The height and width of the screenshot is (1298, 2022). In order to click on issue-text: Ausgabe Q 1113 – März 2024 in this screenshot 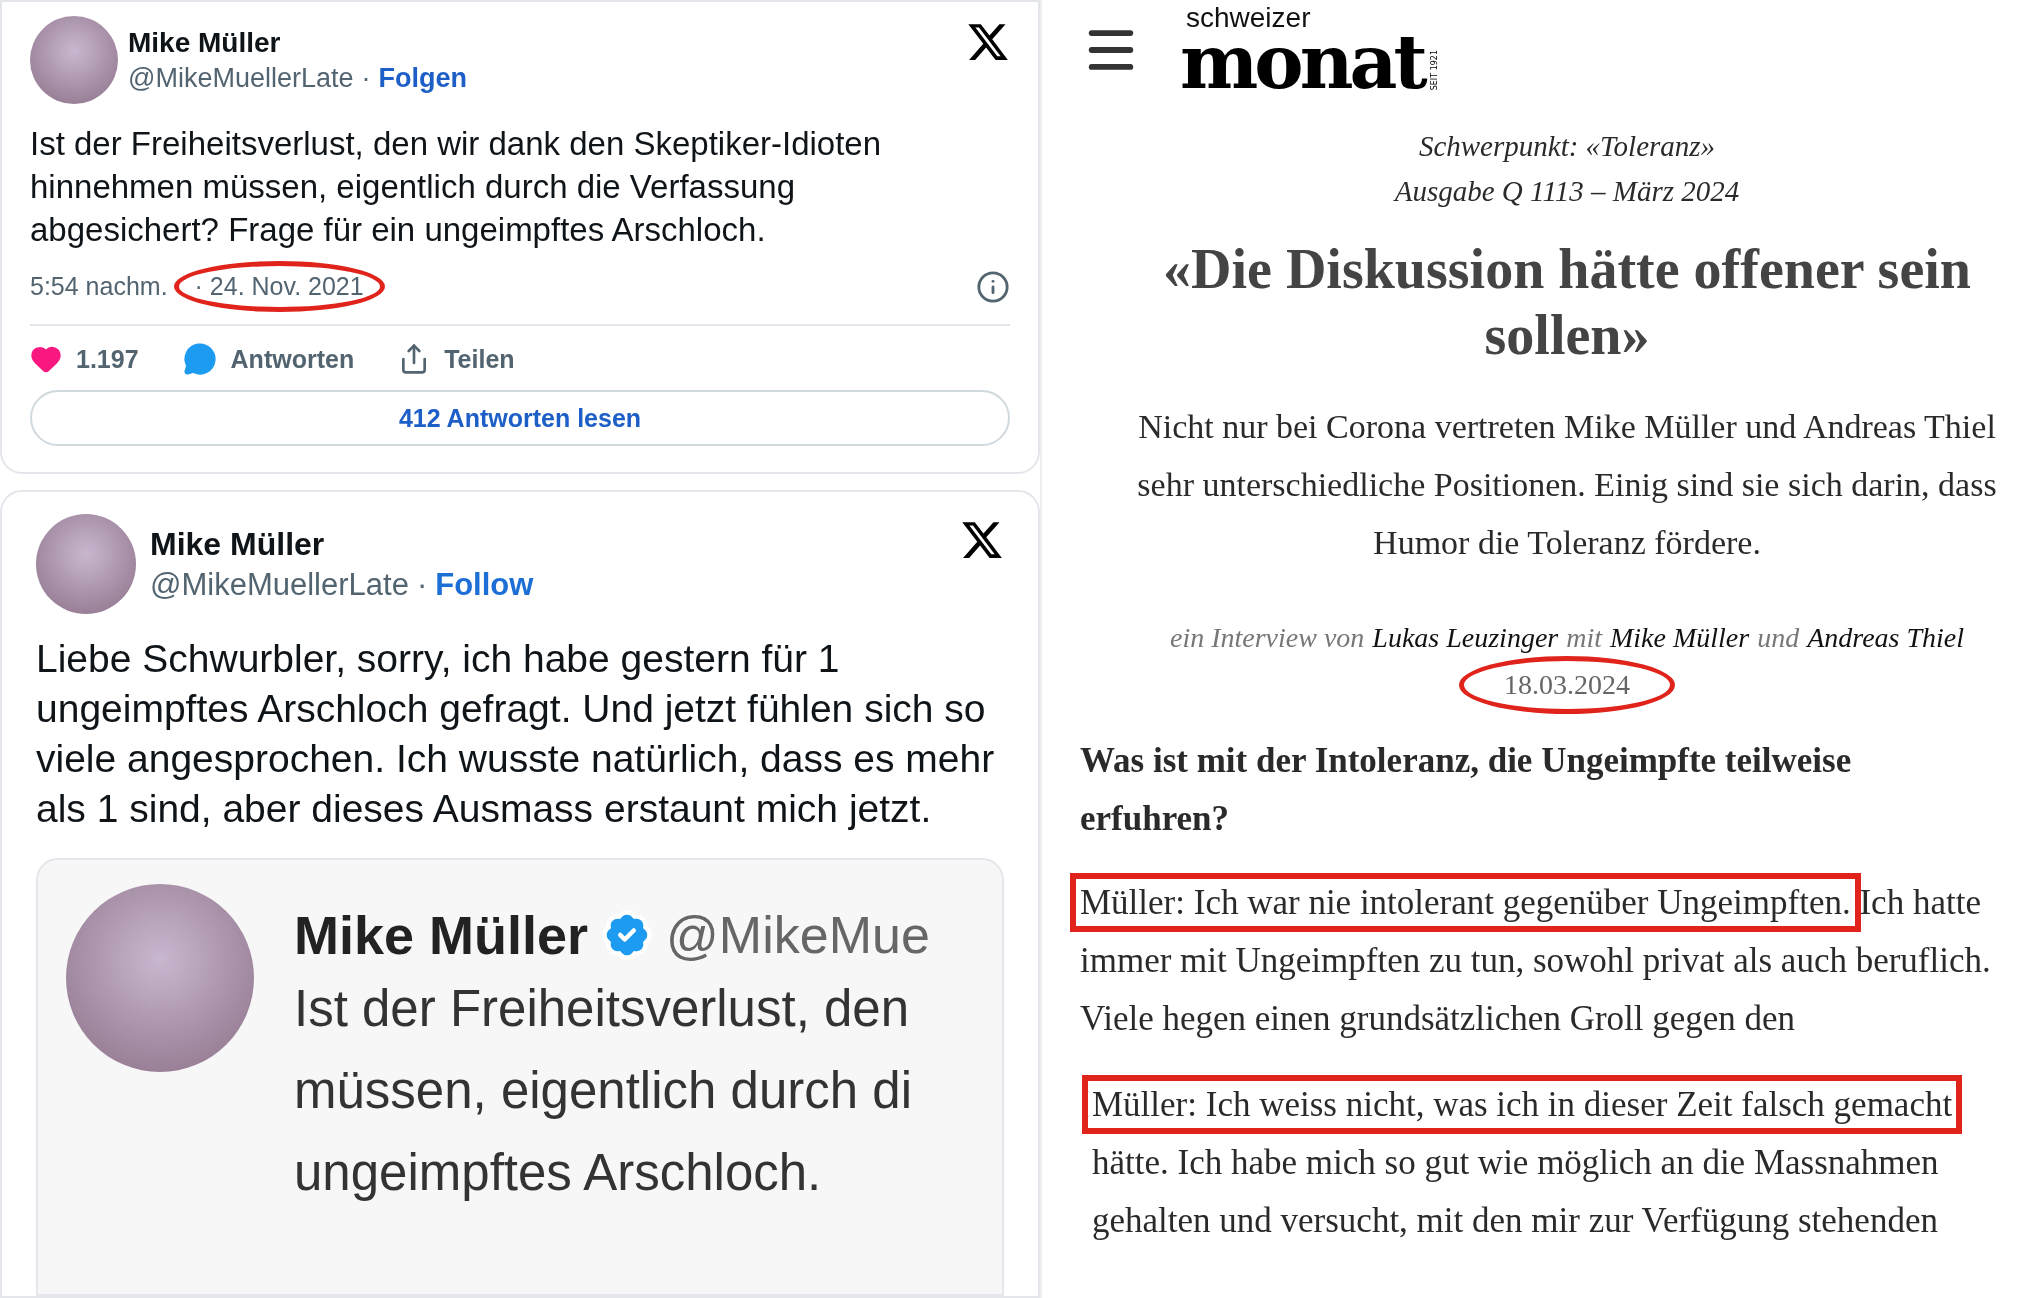, I will do `click(1567, 191)`.